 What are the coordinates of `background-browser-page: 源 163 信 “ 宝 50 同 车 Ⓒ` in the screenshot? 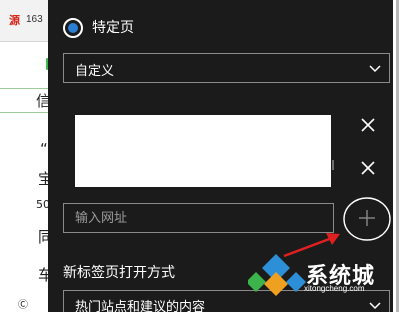 It's located at (24, 156).